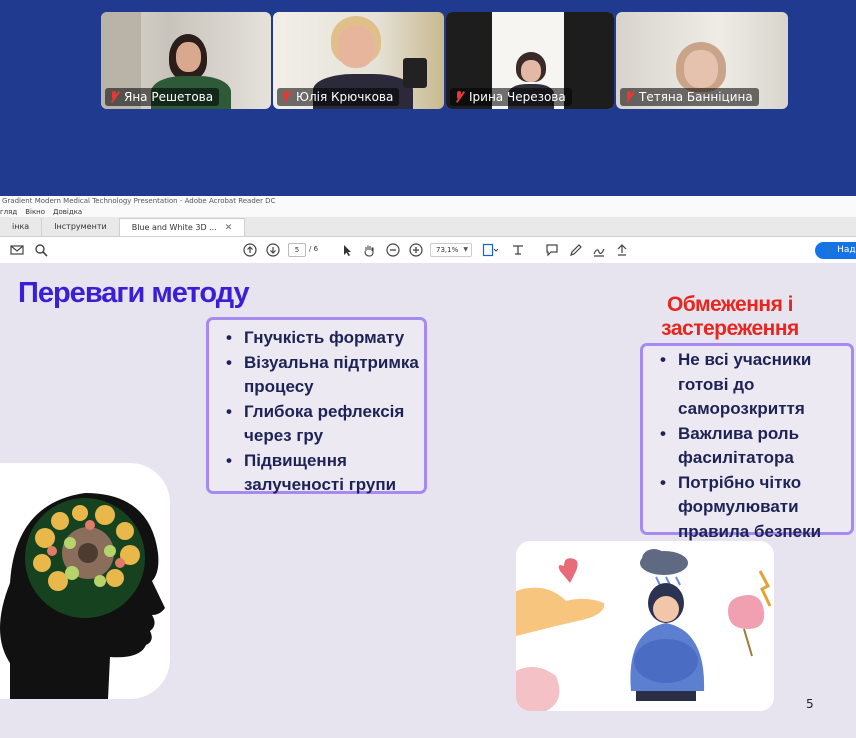 The width and height of the screenshot is (856, 738). I want to click on page-total: / 6, so click(314, 249).